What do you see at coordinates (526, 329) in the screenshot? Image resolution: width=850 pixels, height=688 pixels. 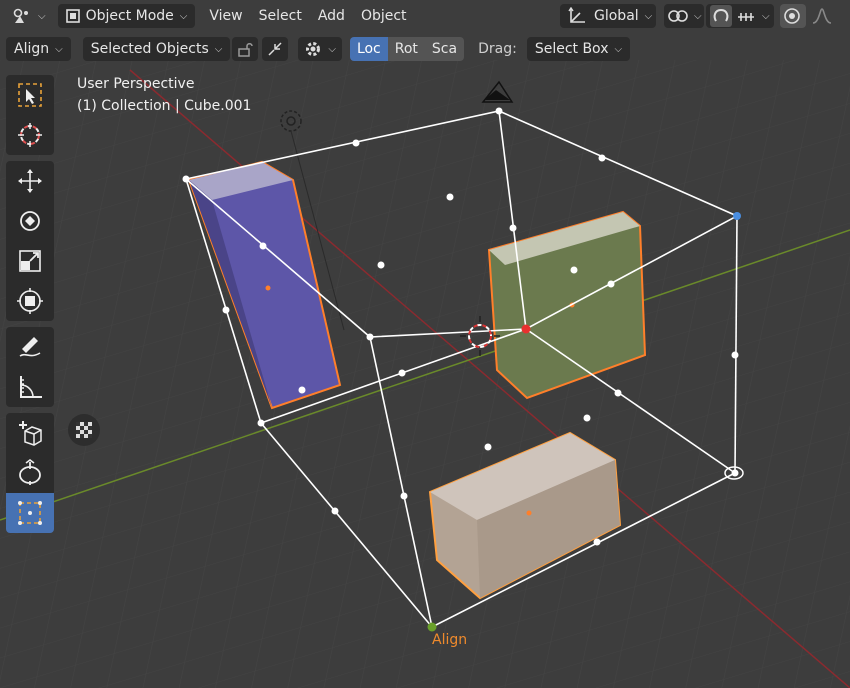 I see `handle-red` at bounding box center [526, 329].